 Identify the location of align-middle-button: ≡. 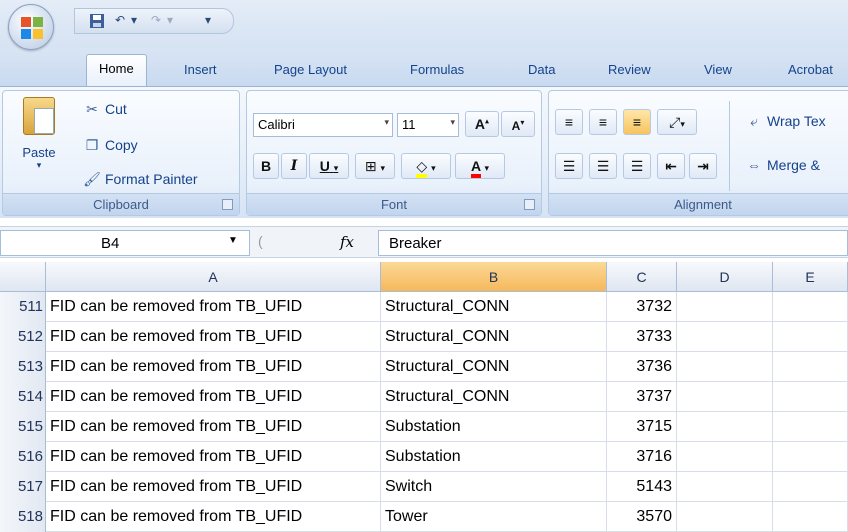
(603, 122).